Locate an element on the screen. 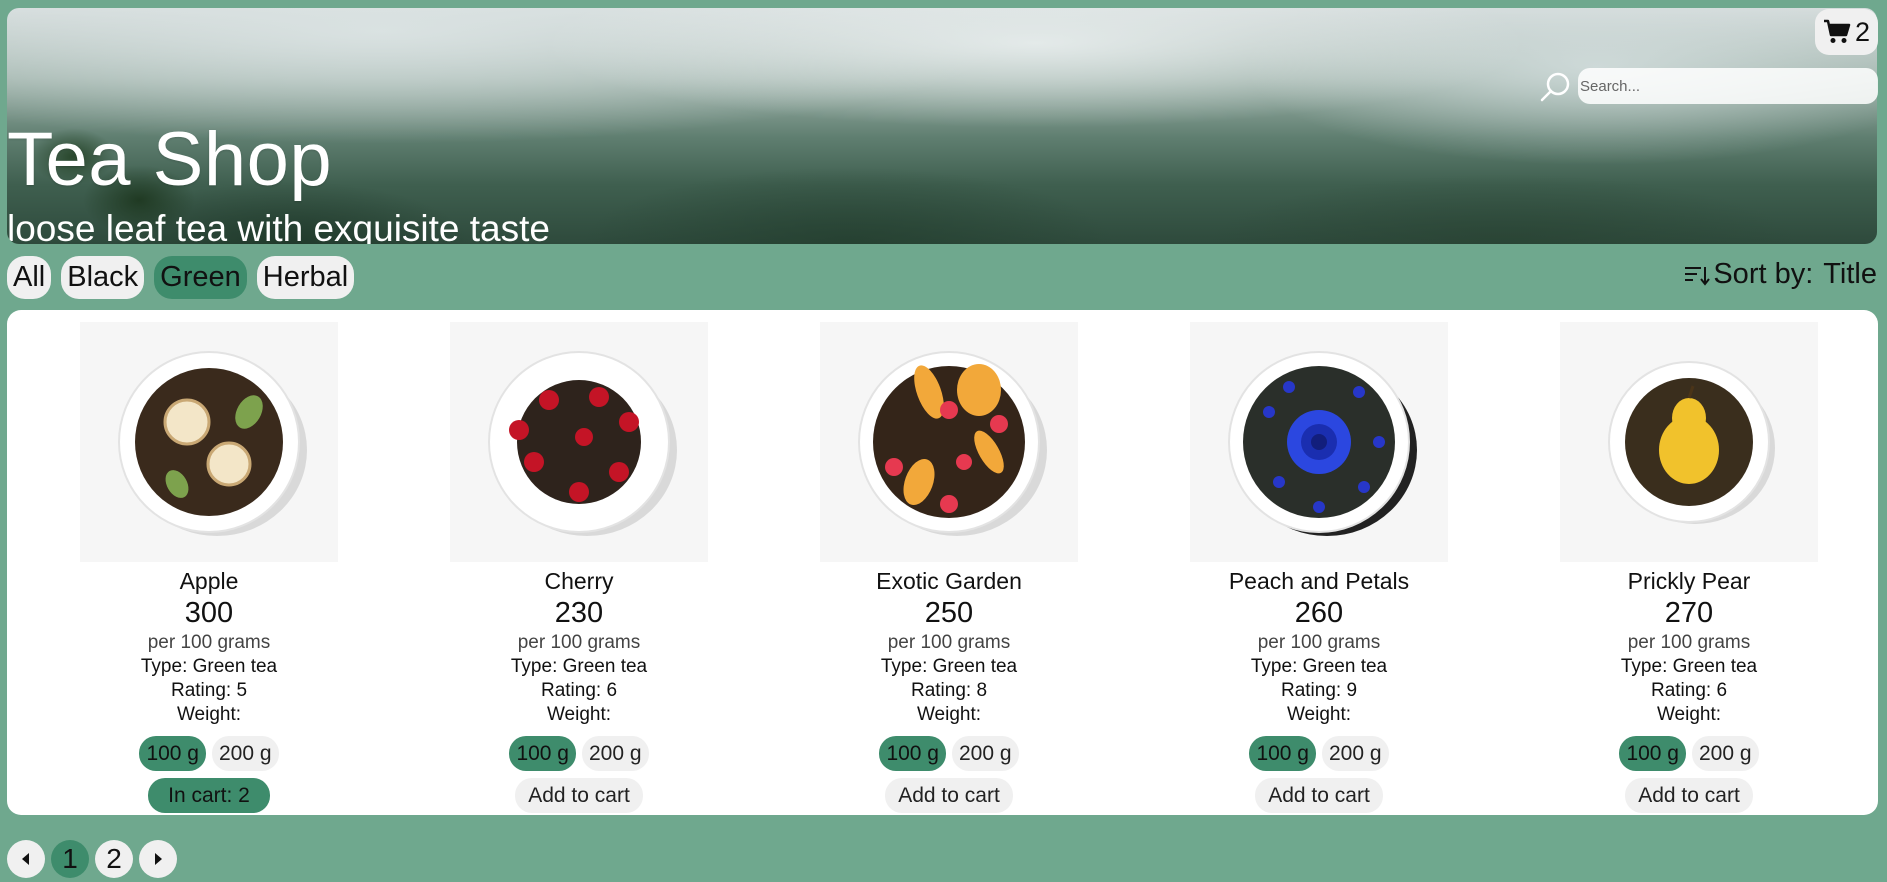  product-price: 270 is located at coordinates (1689, 613).